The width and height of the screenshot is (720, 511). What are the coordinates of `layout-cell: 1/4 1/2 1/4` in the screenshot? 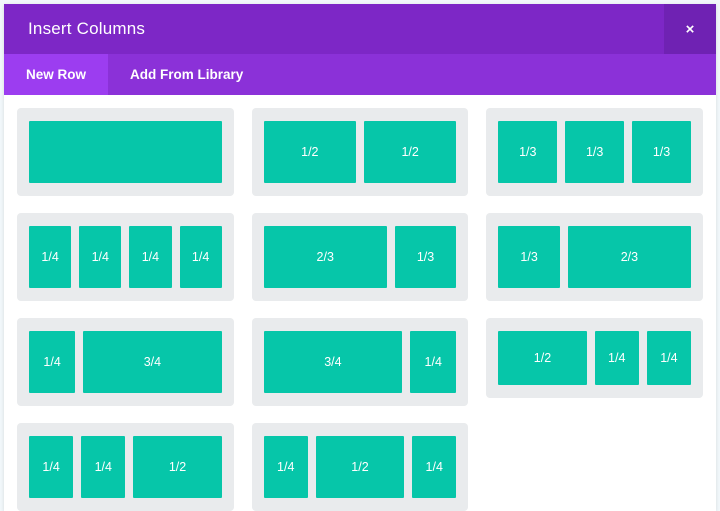 It's located at (360, 467).